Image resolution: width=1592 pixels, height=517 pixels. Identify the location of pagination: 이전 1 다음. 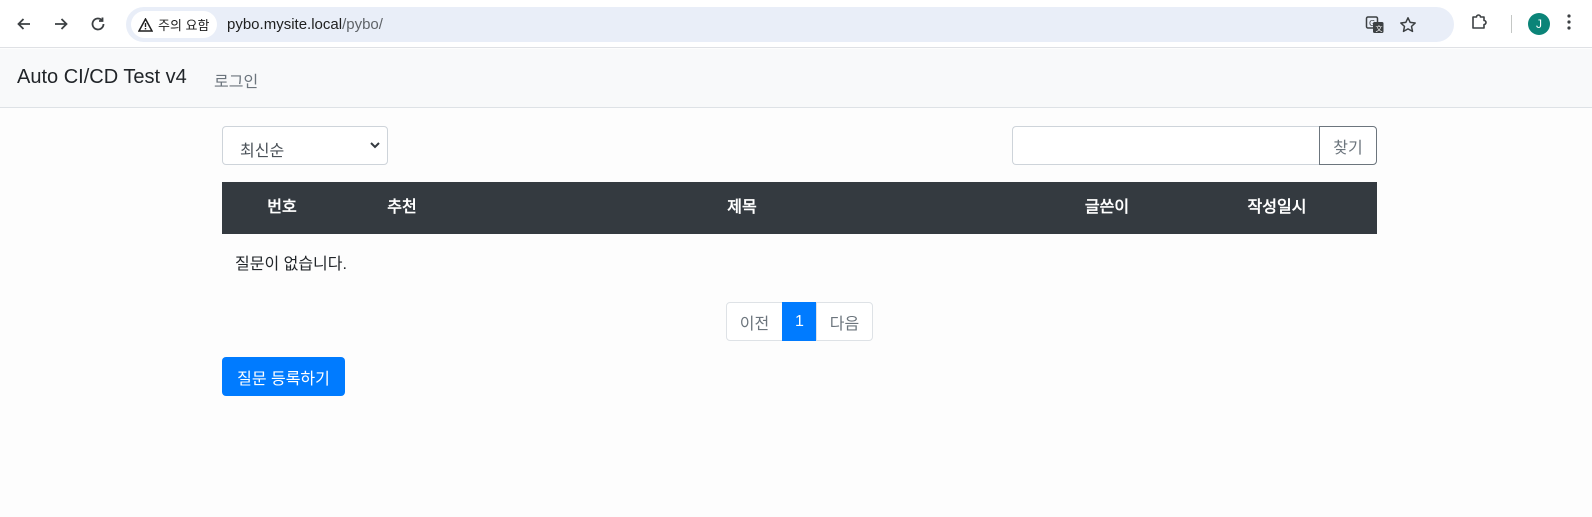
(799, 321).